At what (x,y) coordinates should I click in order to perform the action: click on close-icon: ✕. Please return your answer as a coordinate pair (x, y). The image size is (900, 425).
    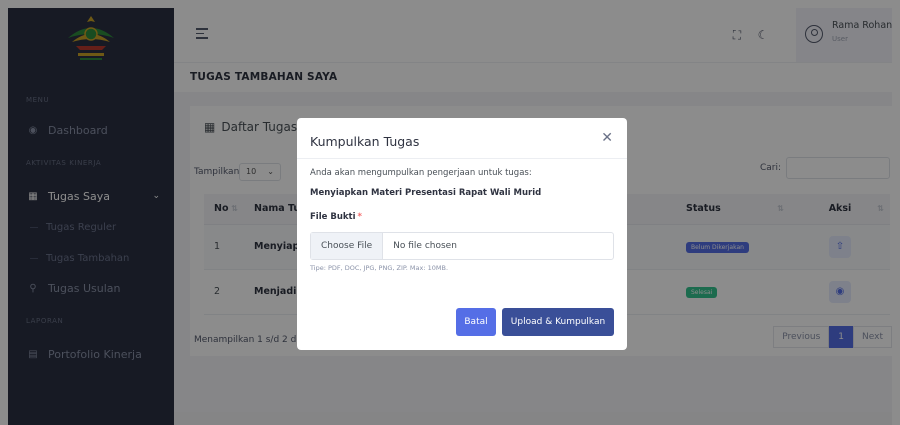
    Looking at the image, I should click on (607, 138).